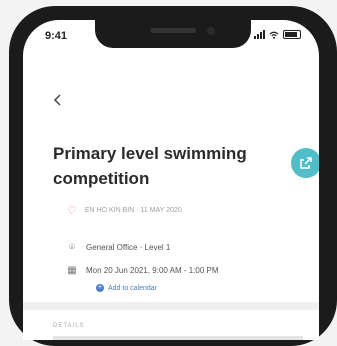 This screenshot has width=337, height=346. I want to click on page-title: Primary level swimming competition, so click(150, 166).